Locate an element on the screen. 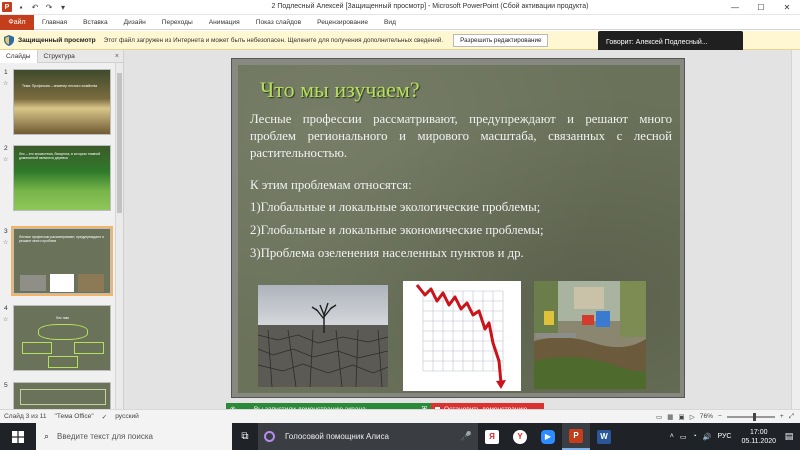  slide-title: Что мы изучаем? is located at coordinates (340, 90).